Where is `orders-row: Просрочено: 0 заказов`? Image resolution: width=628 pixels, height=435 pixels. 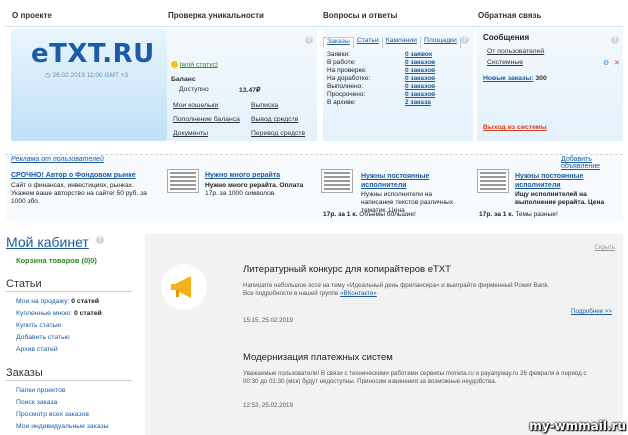 orders-row: Просрочено: 0 заказов is located at coordinates (386, 95).